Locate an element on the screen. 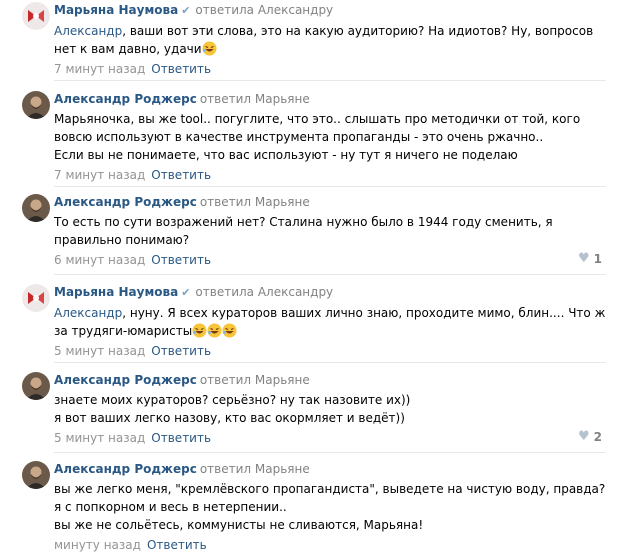  comment-line: я с попкорном и весь в нетерпении.. is located at coordinates (170, 507).